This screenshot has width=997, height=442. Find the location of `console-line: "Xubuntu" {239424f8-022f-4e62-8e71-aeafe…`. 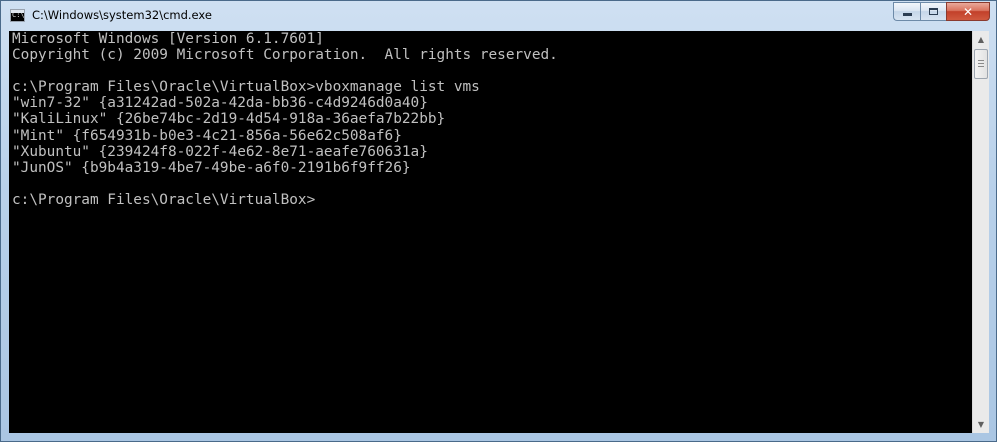

console-line: "Xubuntu" {239424f8-022f-4e62-8e71-aeafe… is located at coordinates (220, 151).